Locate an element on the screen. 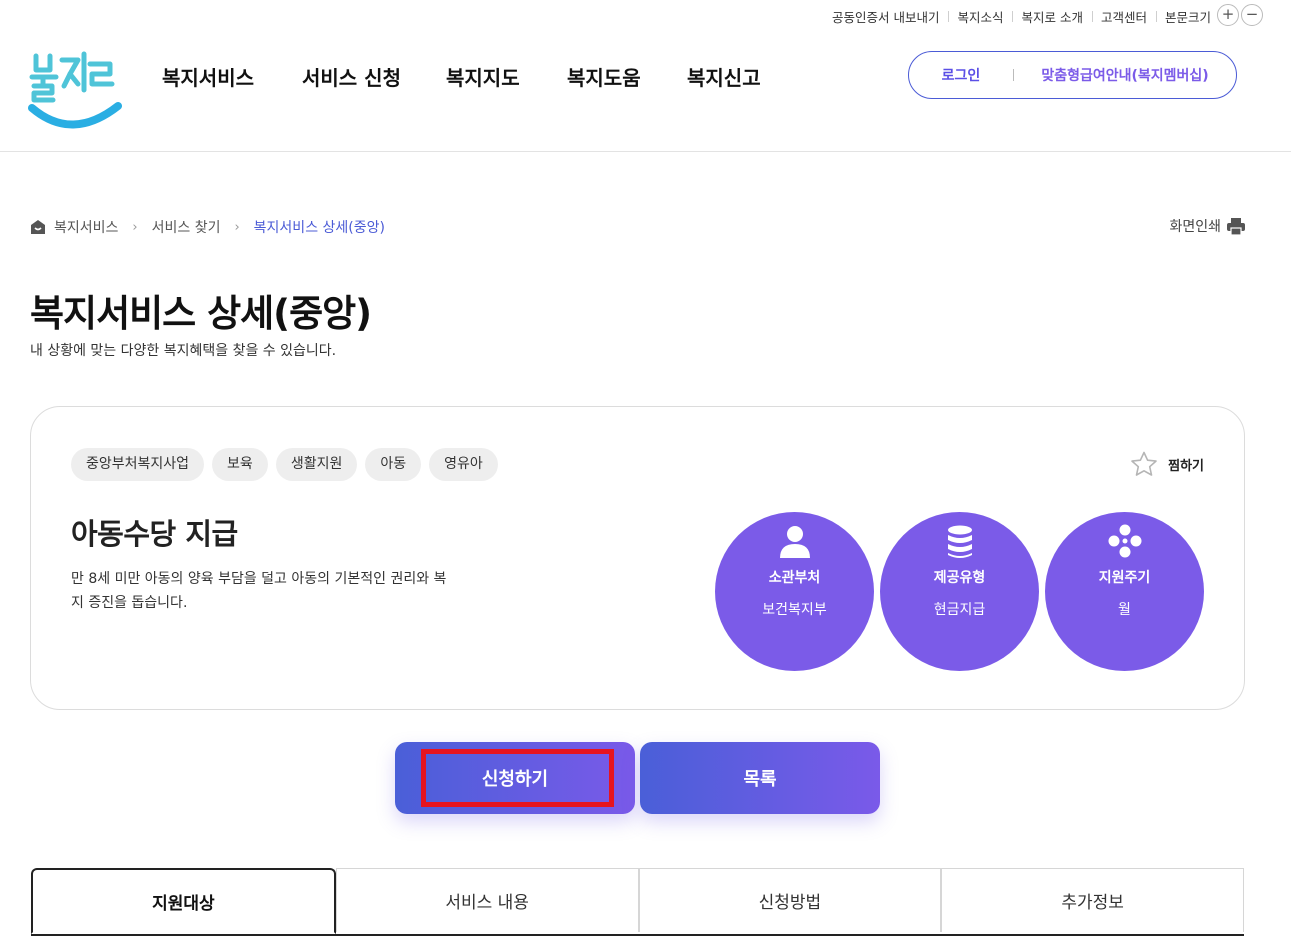  member-box: 로그인 맞춤형급여안내(복지멤버십) is located at coordinates (1072, 75).